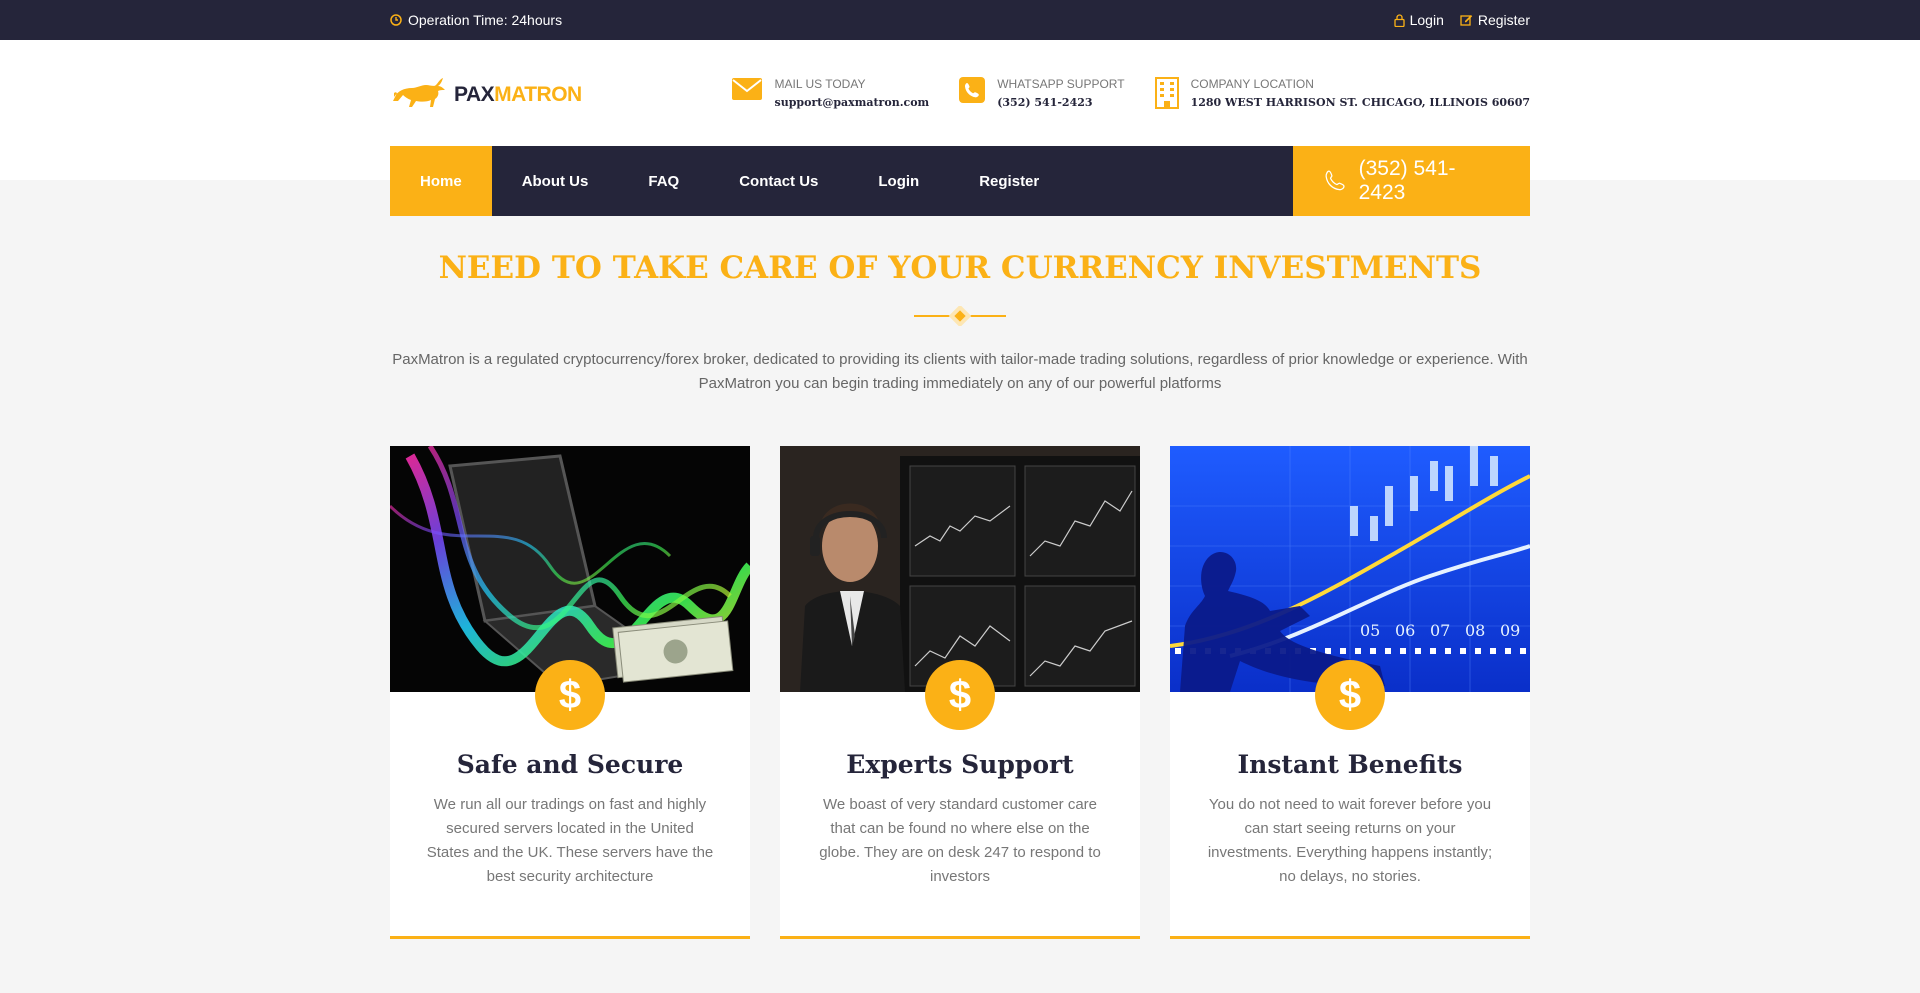  I want to click on nav-register: Register, so click(1009, 181).